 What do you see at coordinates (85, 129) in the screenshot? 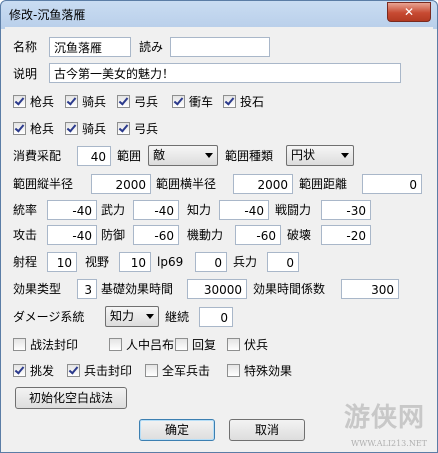
I see `troop2-cavalry-checkbox: 骑兵` at bounding box center [85, 129].